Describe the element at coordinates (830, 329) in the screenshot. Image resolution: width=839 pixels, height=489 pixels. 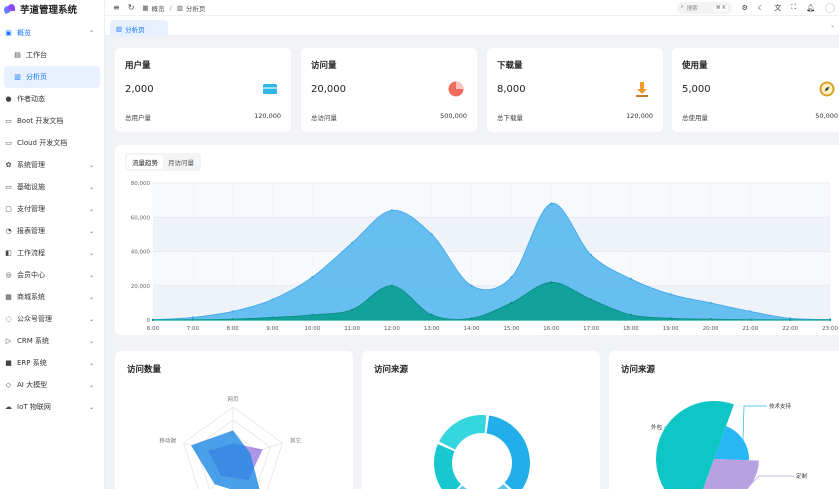
I see `x-tick-label: 23:00` at that location.